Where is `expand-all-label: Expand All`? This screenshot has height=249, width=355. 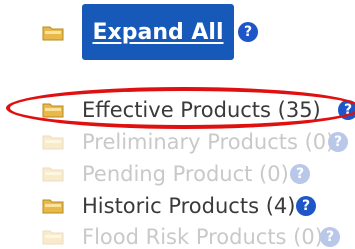
expand-all-label: Expand All is located at coordinates (158, 32).